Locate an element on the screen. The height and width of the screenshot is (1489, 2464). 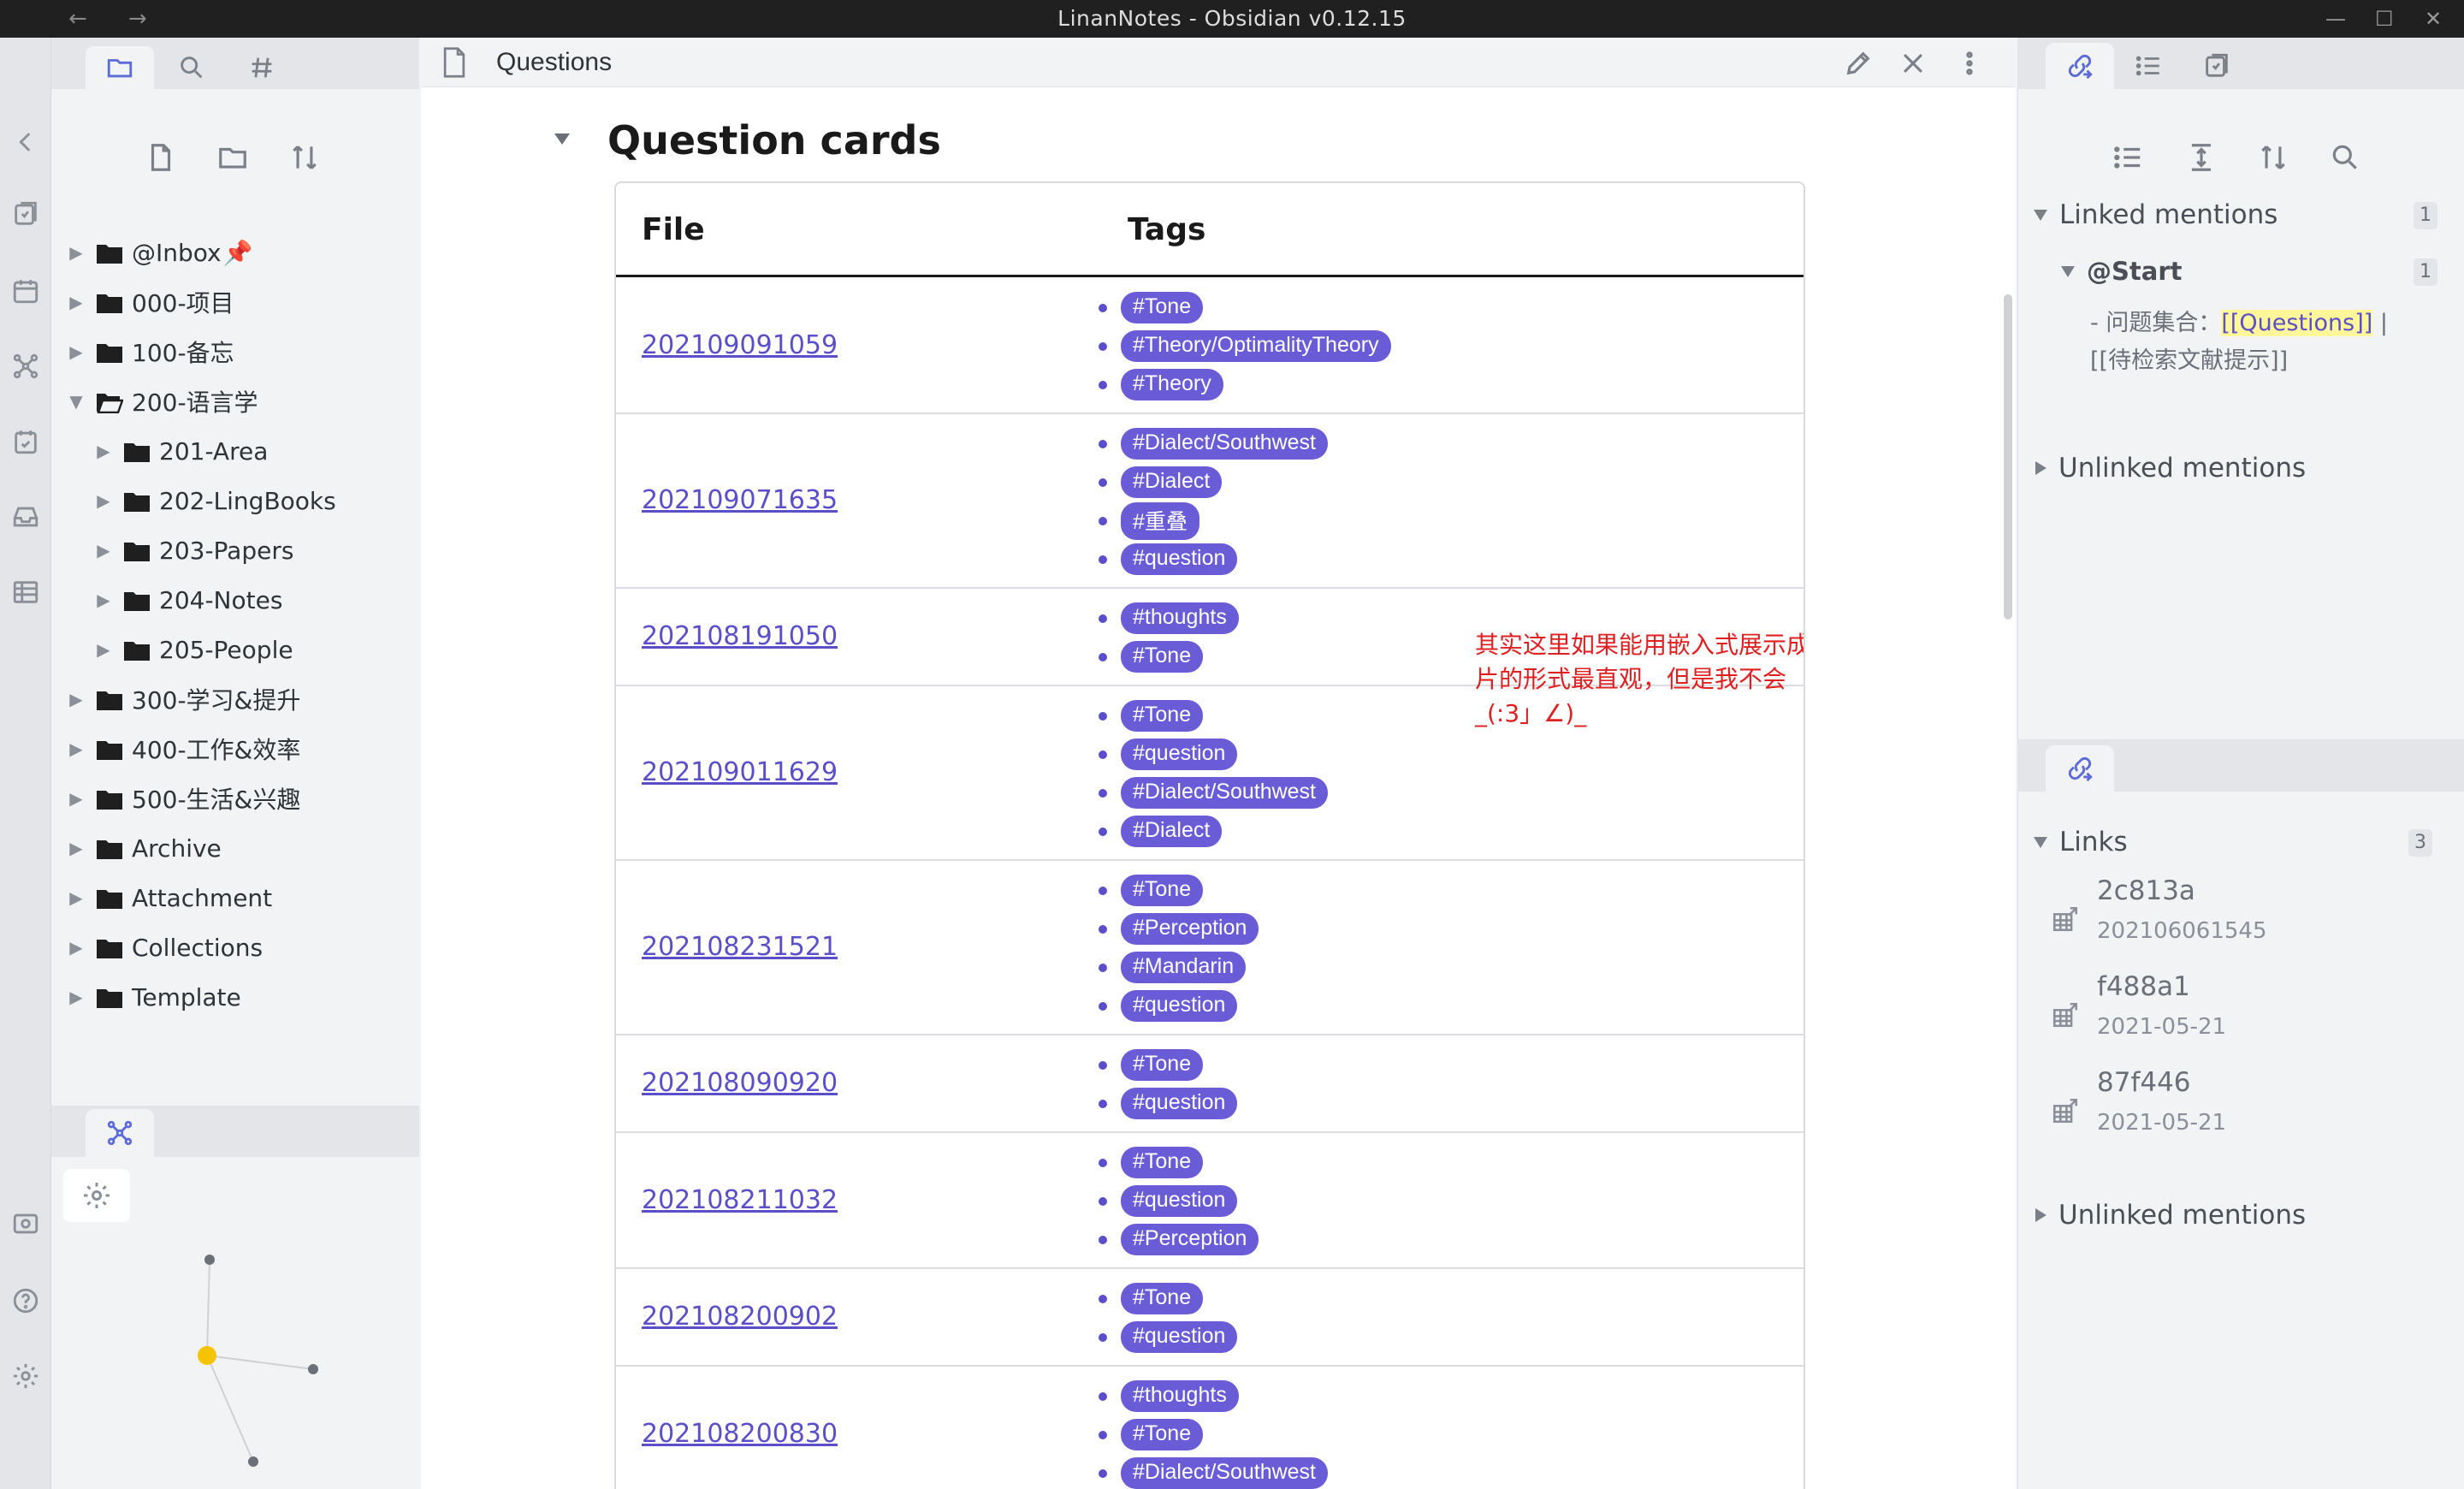
edit-pencil-icon is located at coordinates (1858, 63).